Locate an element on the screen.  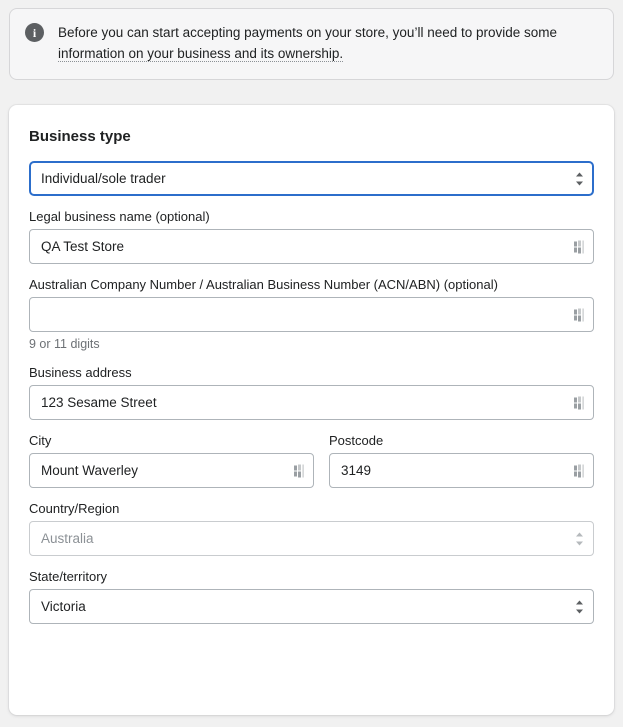
state-territory-label: State/territory is located at coordinates (68, 576).